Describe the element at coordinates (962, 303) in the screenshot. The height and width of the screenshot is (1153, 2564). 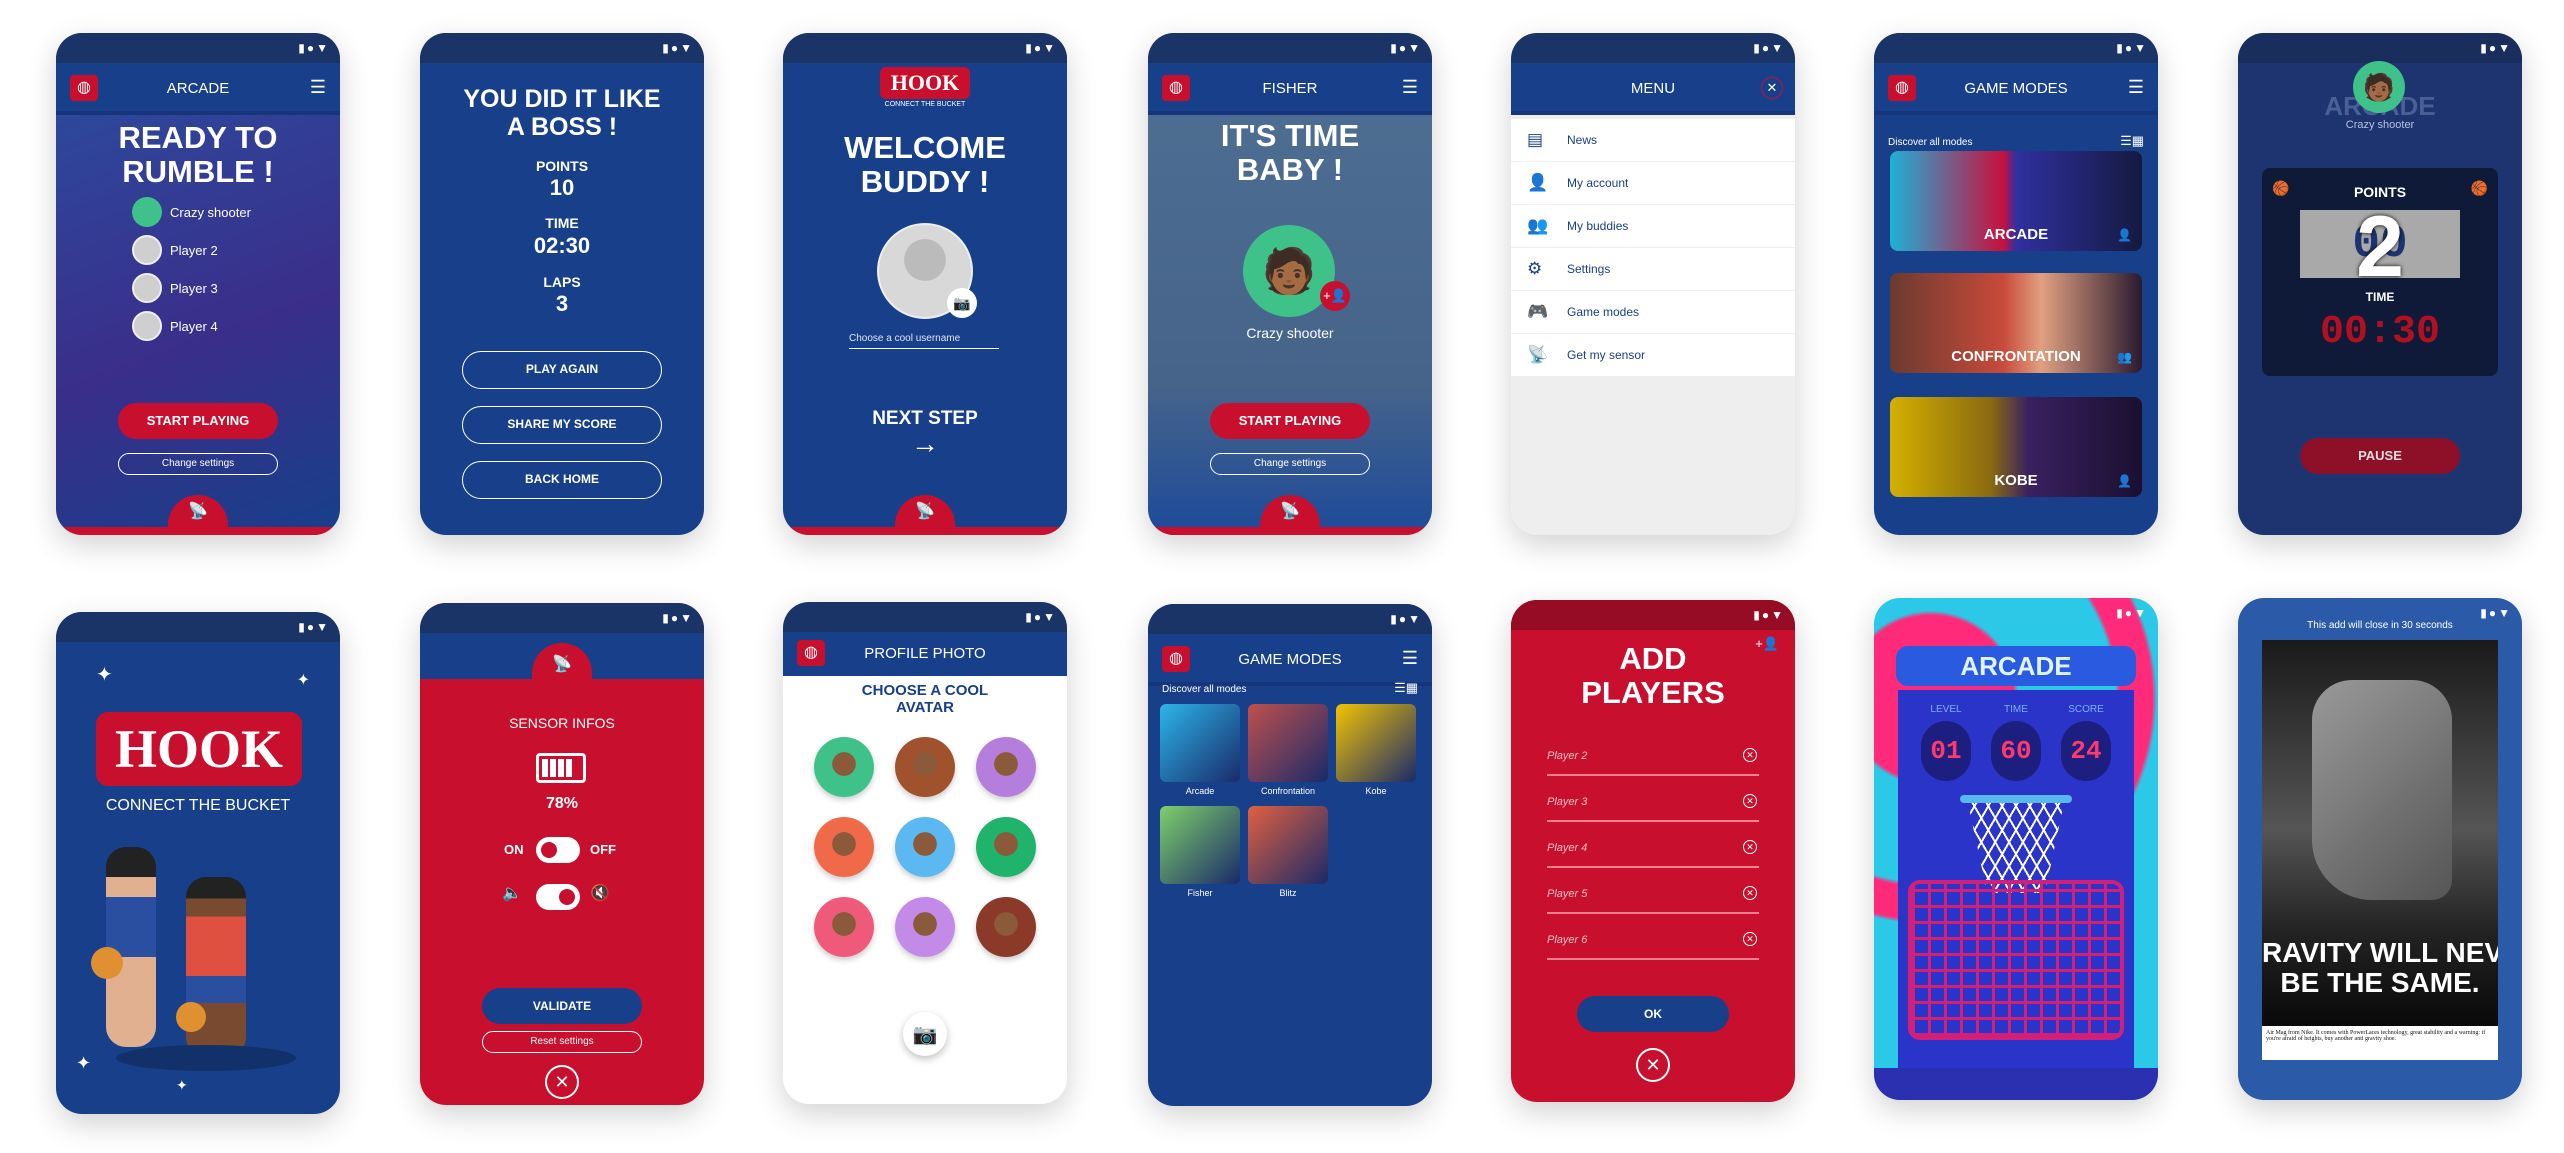
I see `camera-icon: 📷` at that location.